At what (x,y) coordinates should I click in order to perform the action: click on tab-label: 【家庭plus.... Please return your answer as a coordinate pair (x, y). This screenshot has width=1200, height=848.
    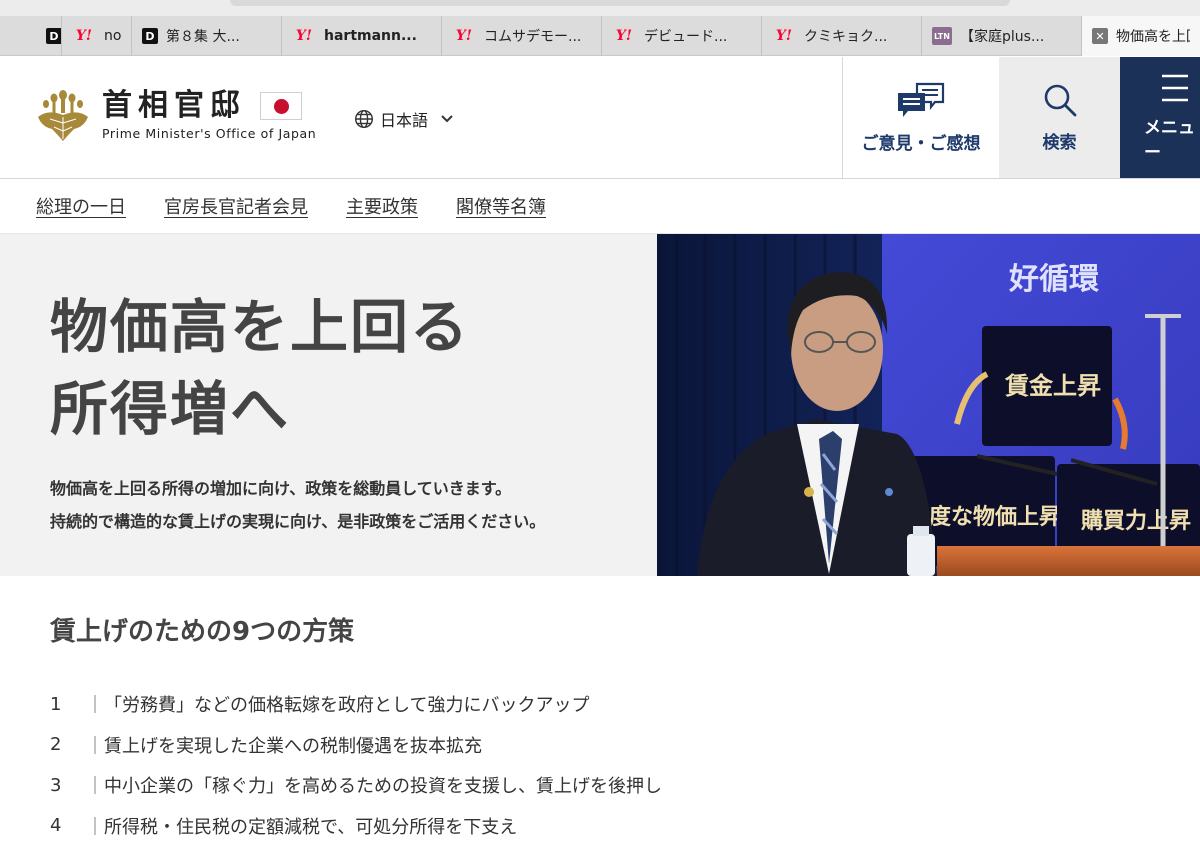
    Looking at the image, I should click on (1002, 37).